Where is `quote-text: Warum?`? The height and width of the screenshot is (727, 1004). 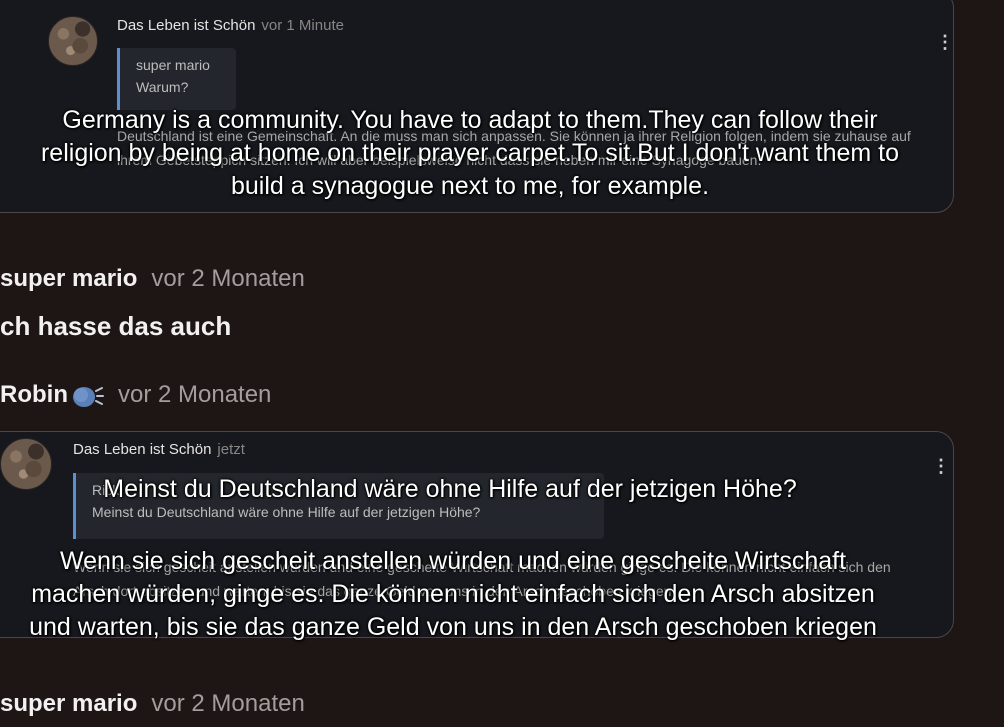 quote-text: Warum? is located at coordinates (162, 87).